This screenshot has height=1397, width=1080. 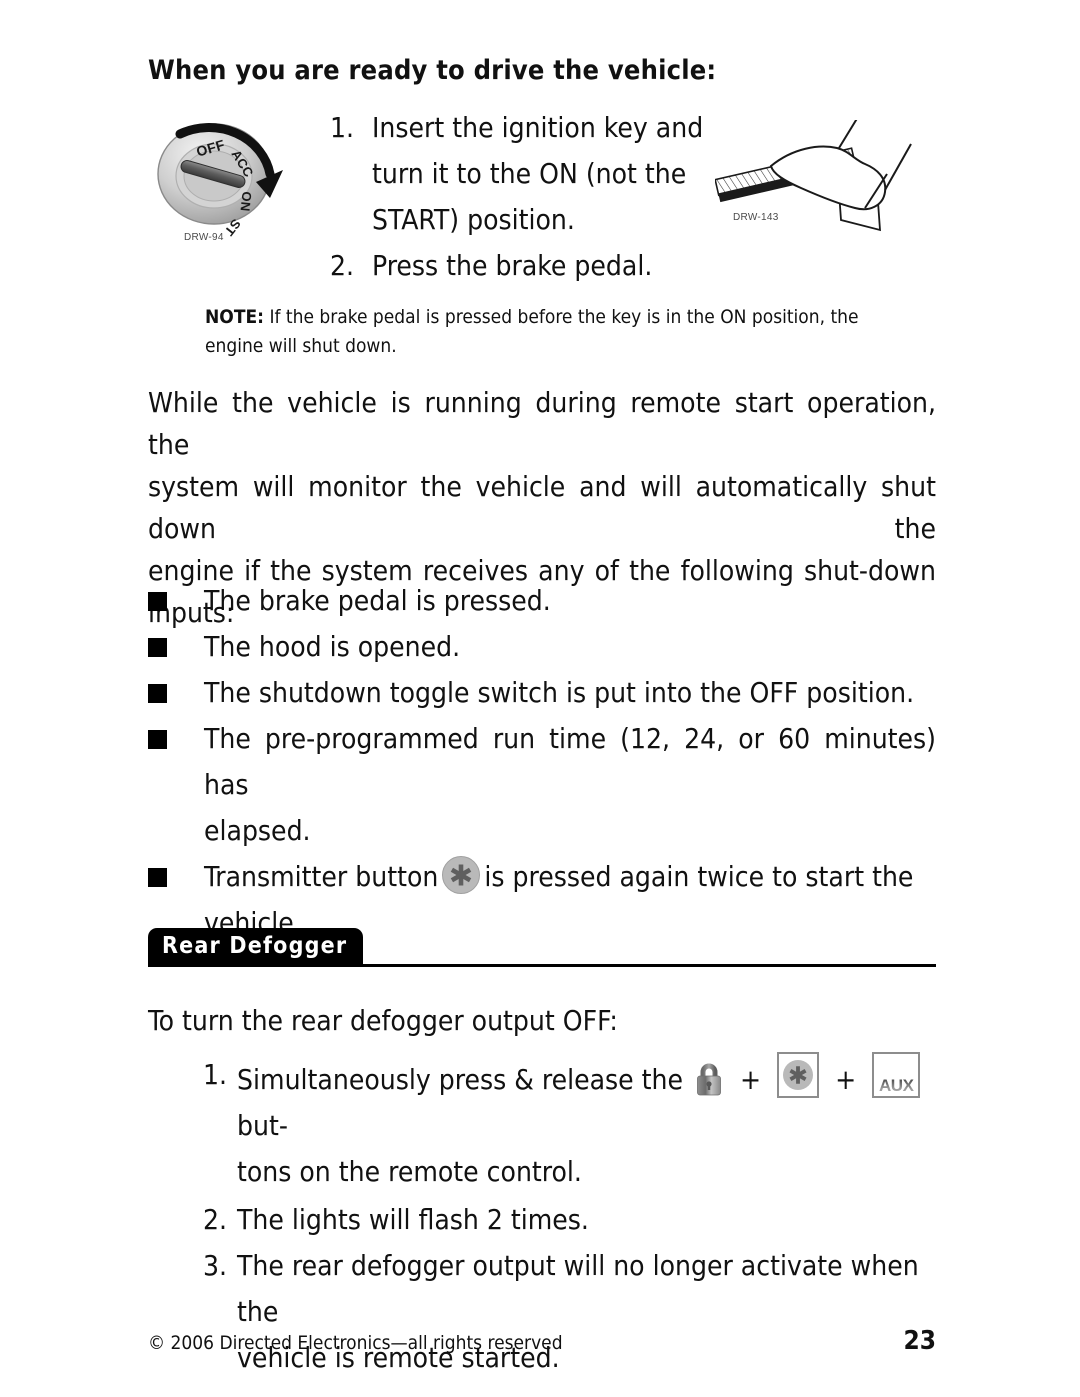 I want to click on step-1-line-1: Insert the ignition key and, so click(x=538, y=127).